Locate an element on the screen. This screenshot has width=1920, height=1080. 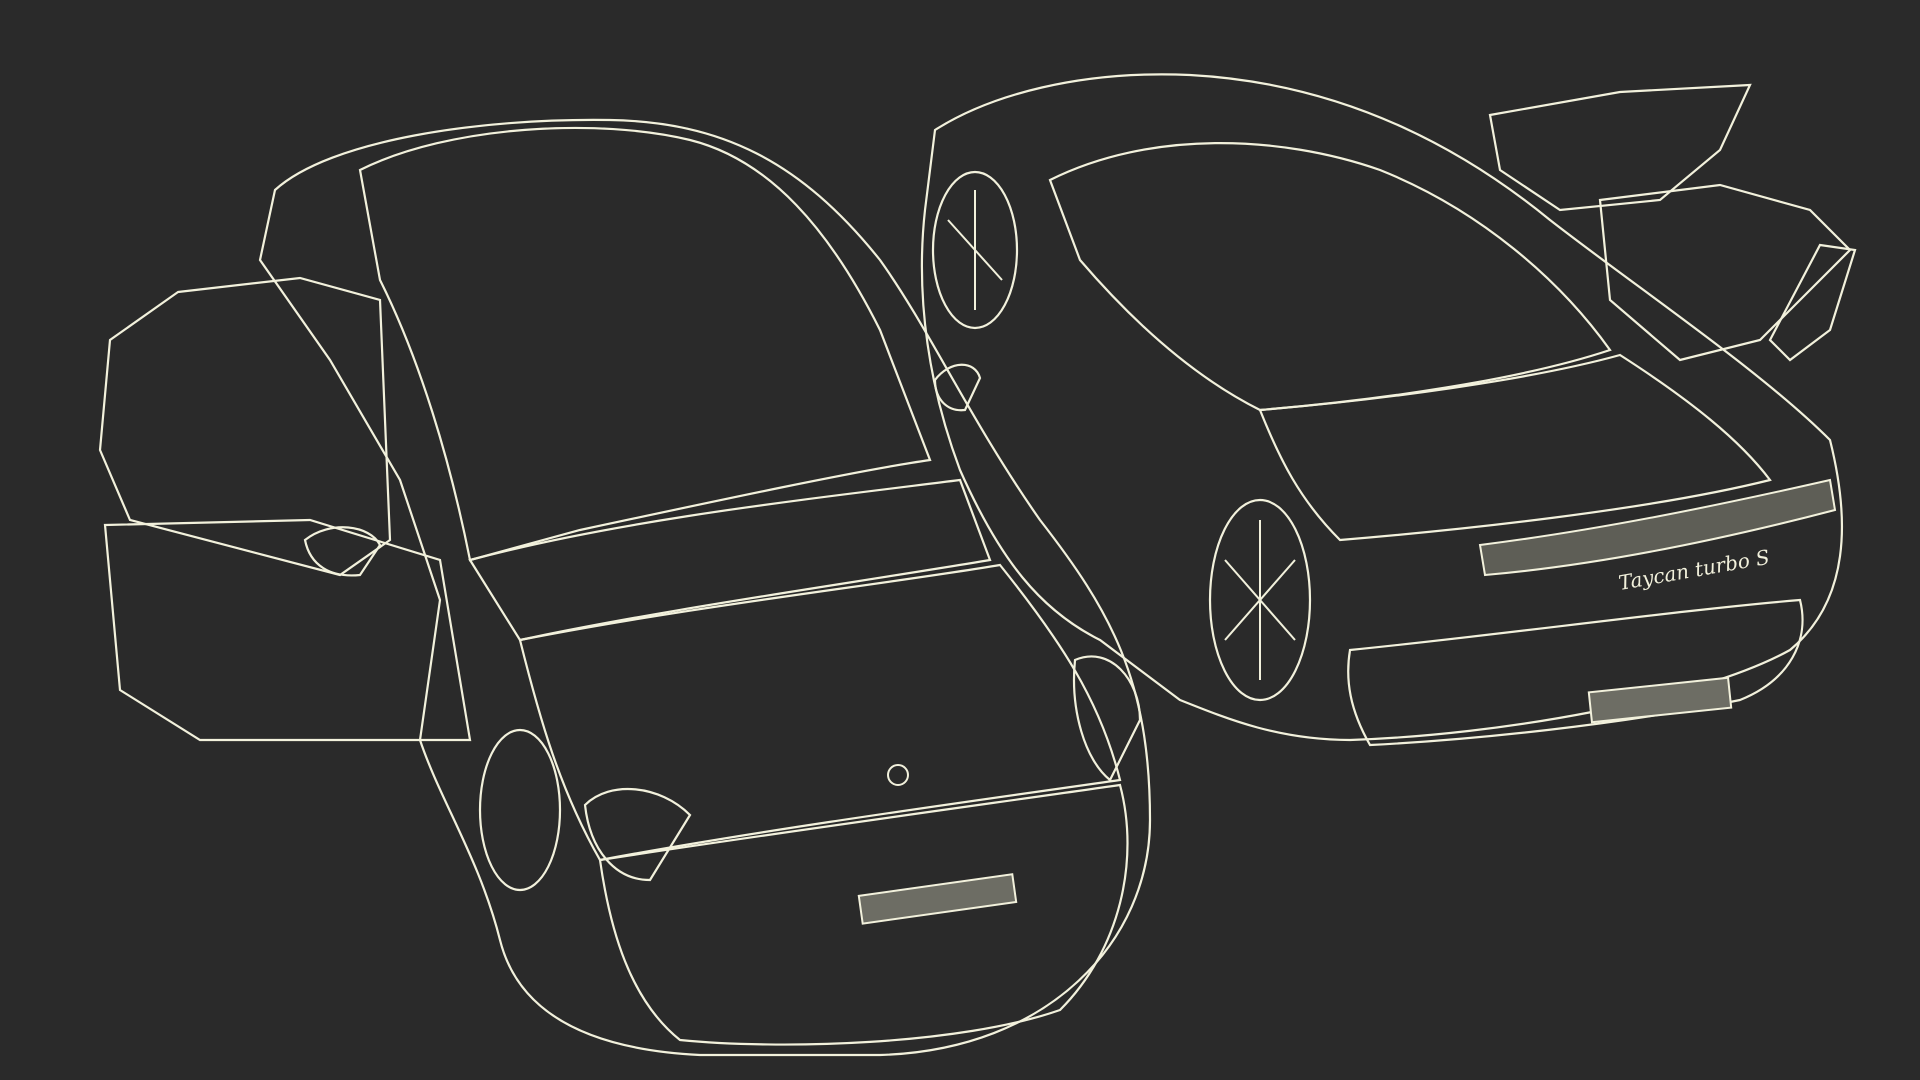
car-rear-lower-door is located at coordinates (1725, 272).